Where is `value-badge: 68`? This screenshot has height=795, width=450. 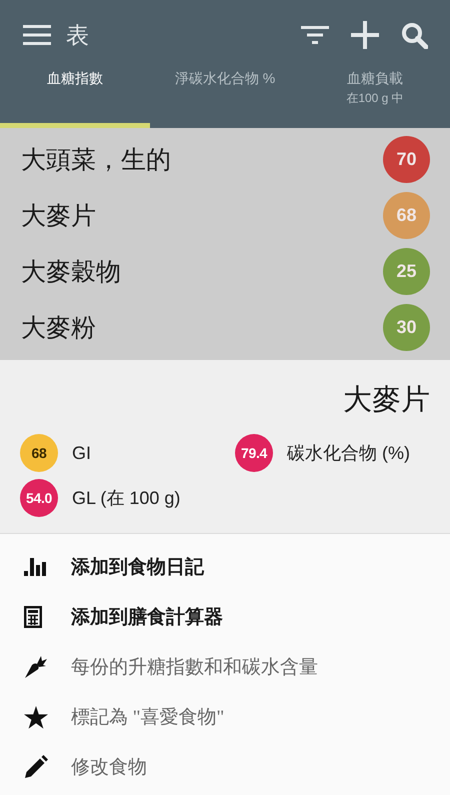 value-badge: 68 is located at coordinates (39, 453).